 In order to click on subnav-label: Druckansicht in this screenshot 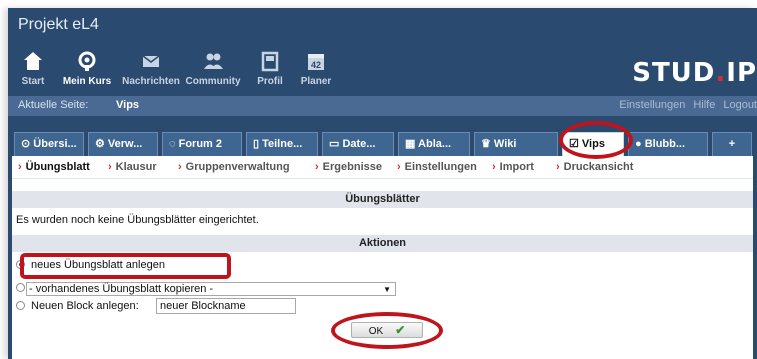, I will do `click(598, 167)`.